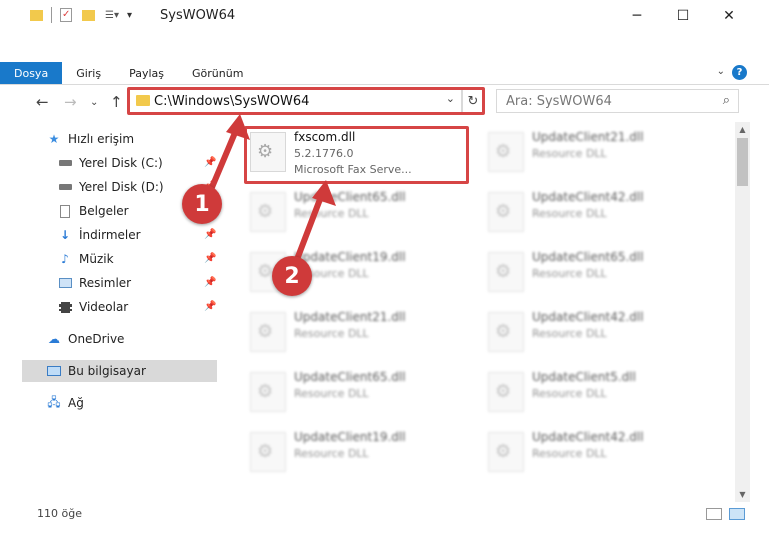  What do you see at coordinates (70, 102) in the screenshot?
I see `forward-button: →` at bounding box center [70, 102].